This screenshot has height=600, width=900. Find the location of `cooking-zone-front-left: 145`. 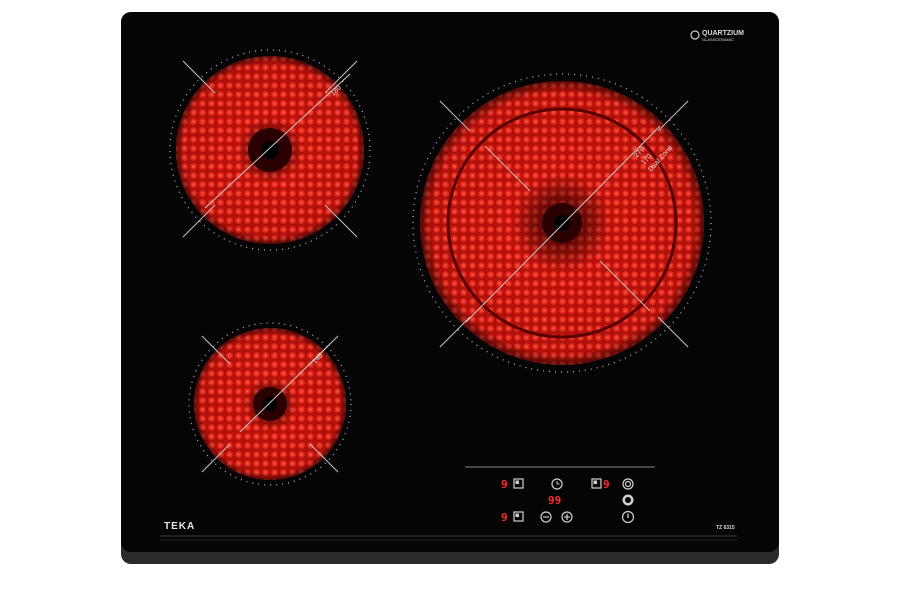

cooking-zone-front-left: 145 is located at coordinates (270, 404).